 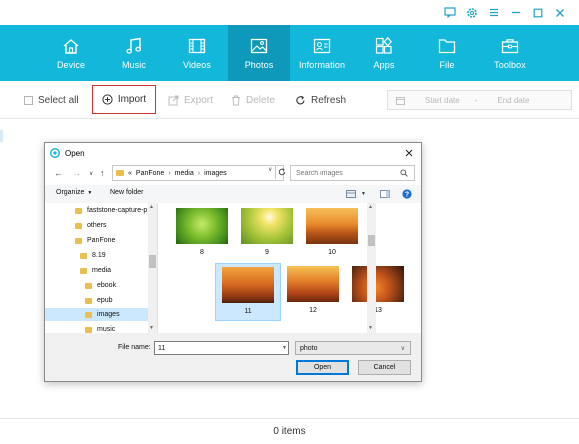 What do you see at coordinates (384, 367) in the screenshot?
I see `cancel-button: Cancel` at bounding box center [384, 367].